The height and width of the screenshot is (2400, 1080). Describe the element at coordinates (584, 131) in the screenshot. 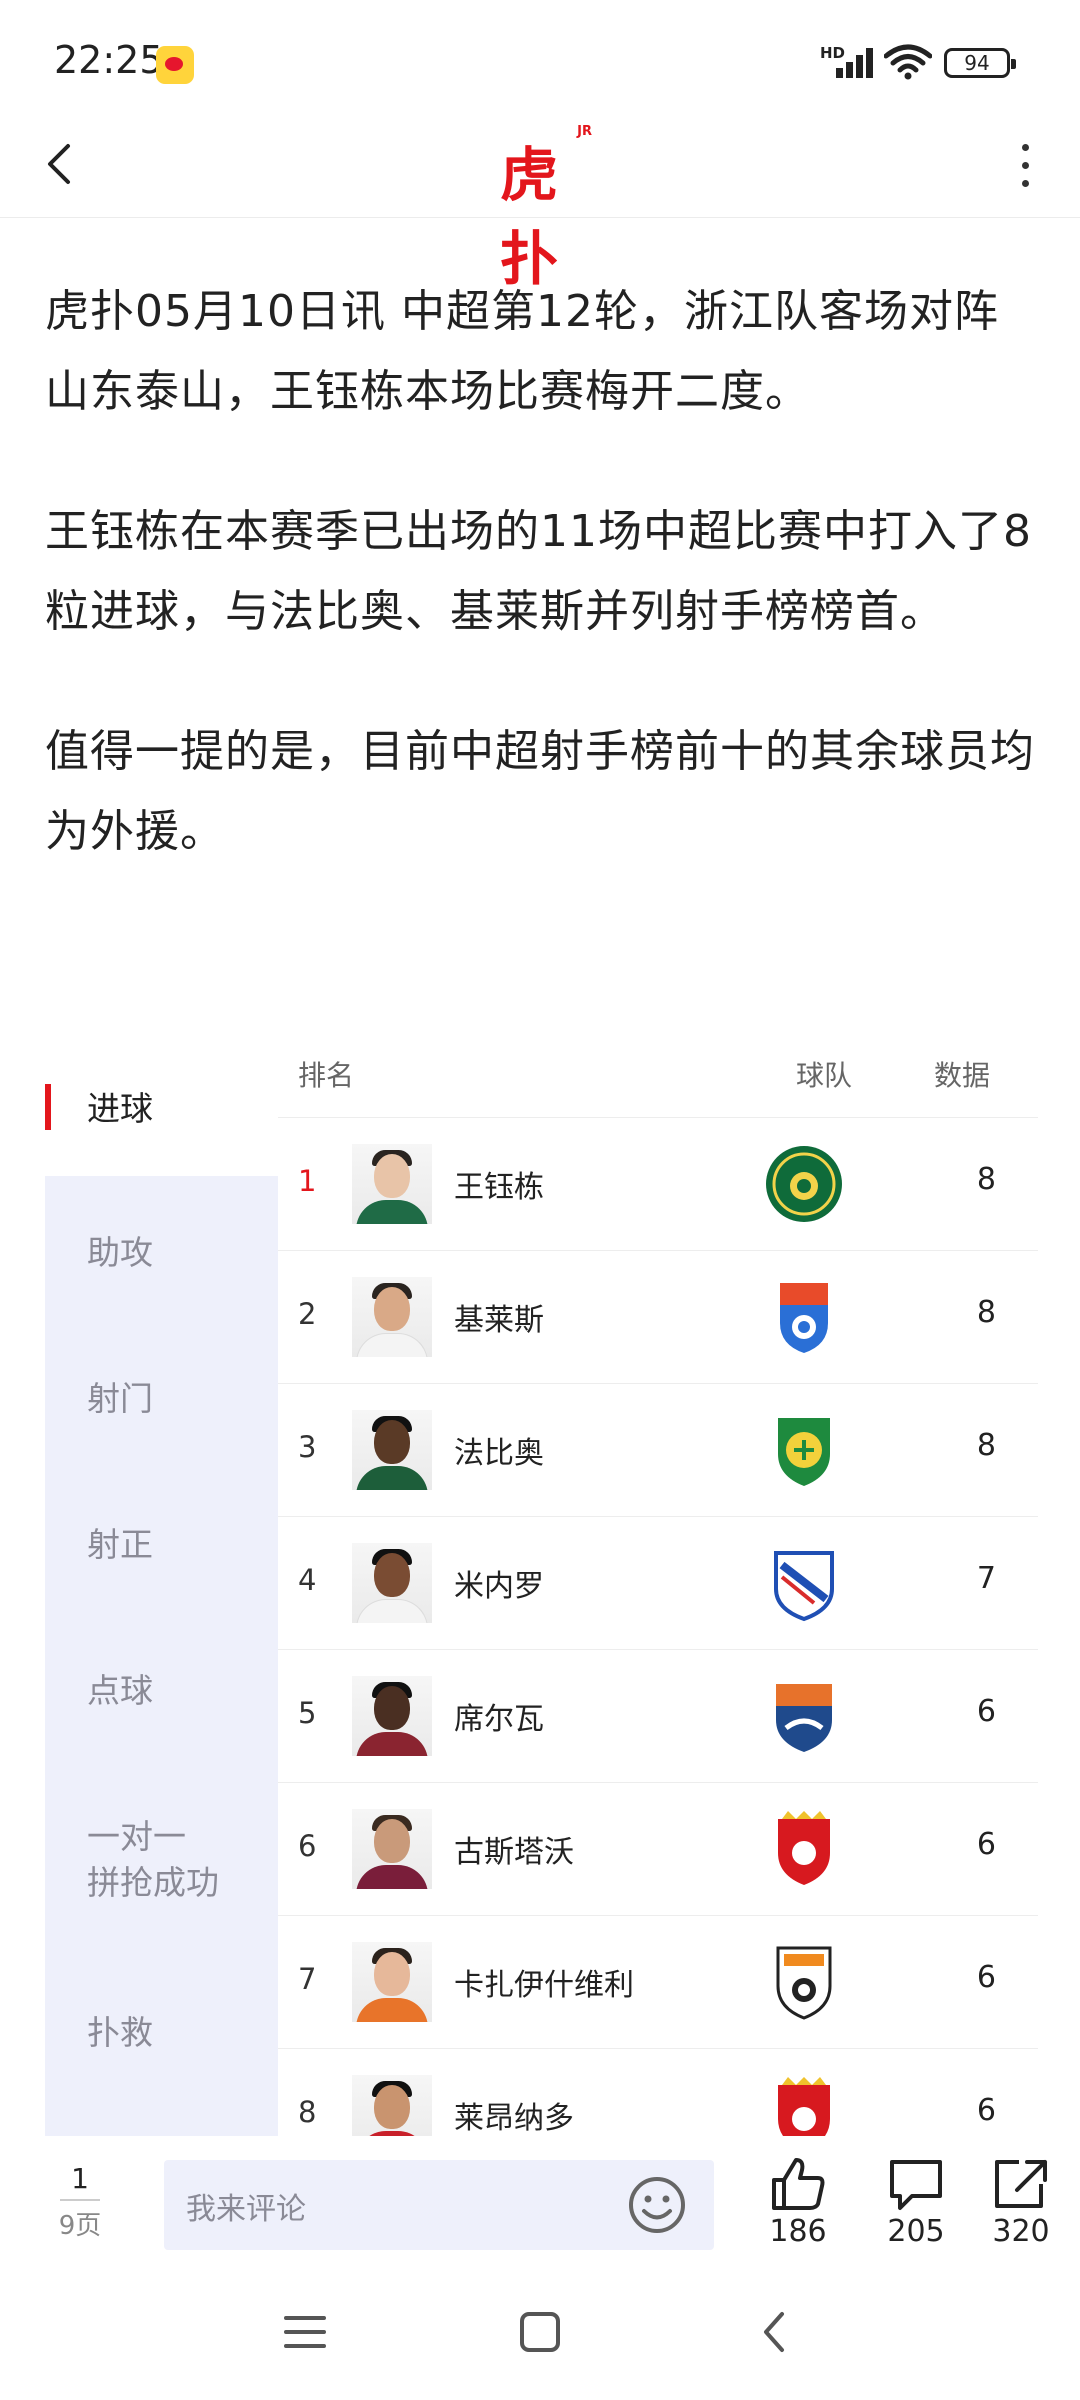

I see `logo-badge: JR` at that location.